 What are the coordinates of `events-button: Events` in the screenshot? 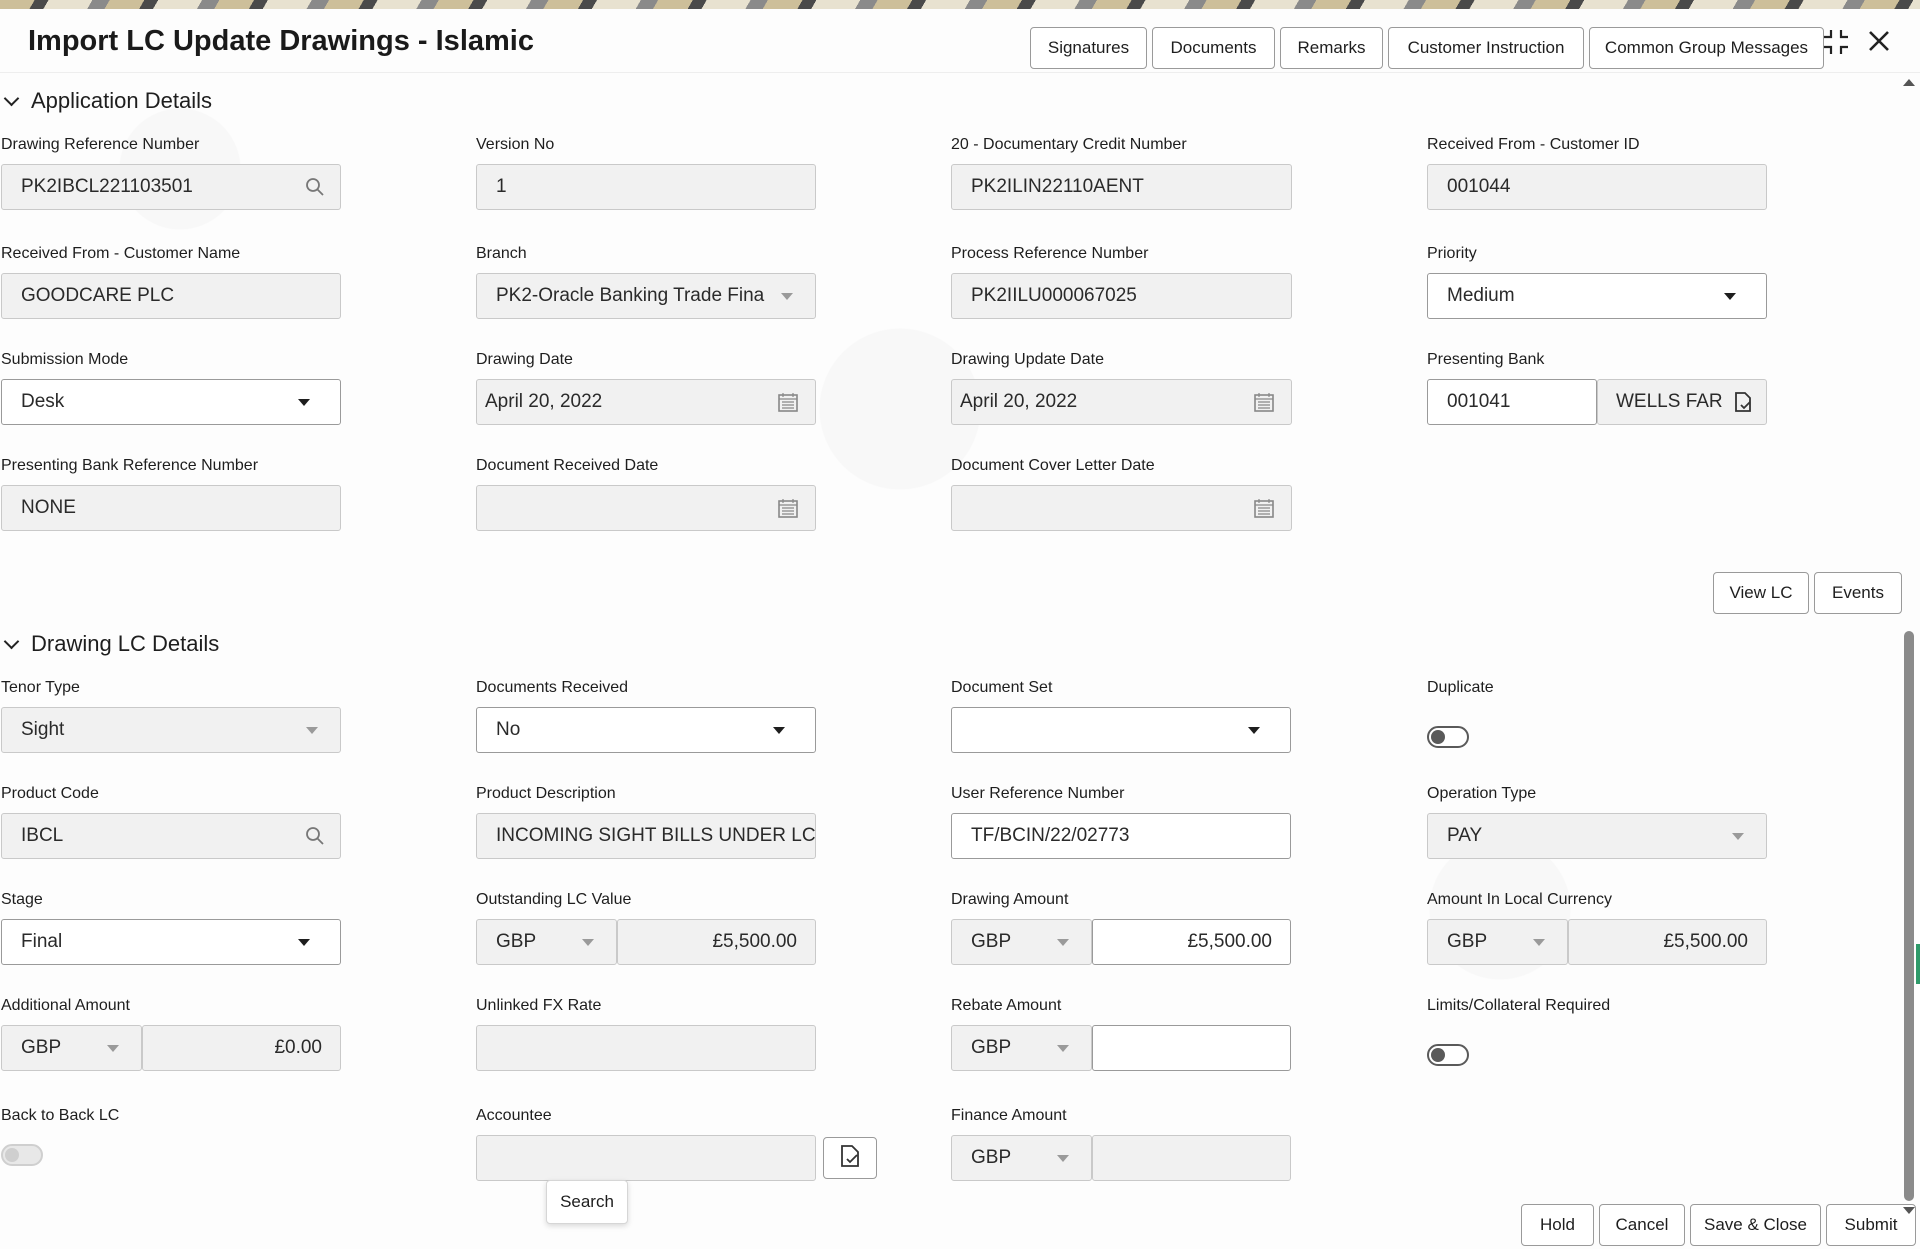 It's located at (1858, 593).